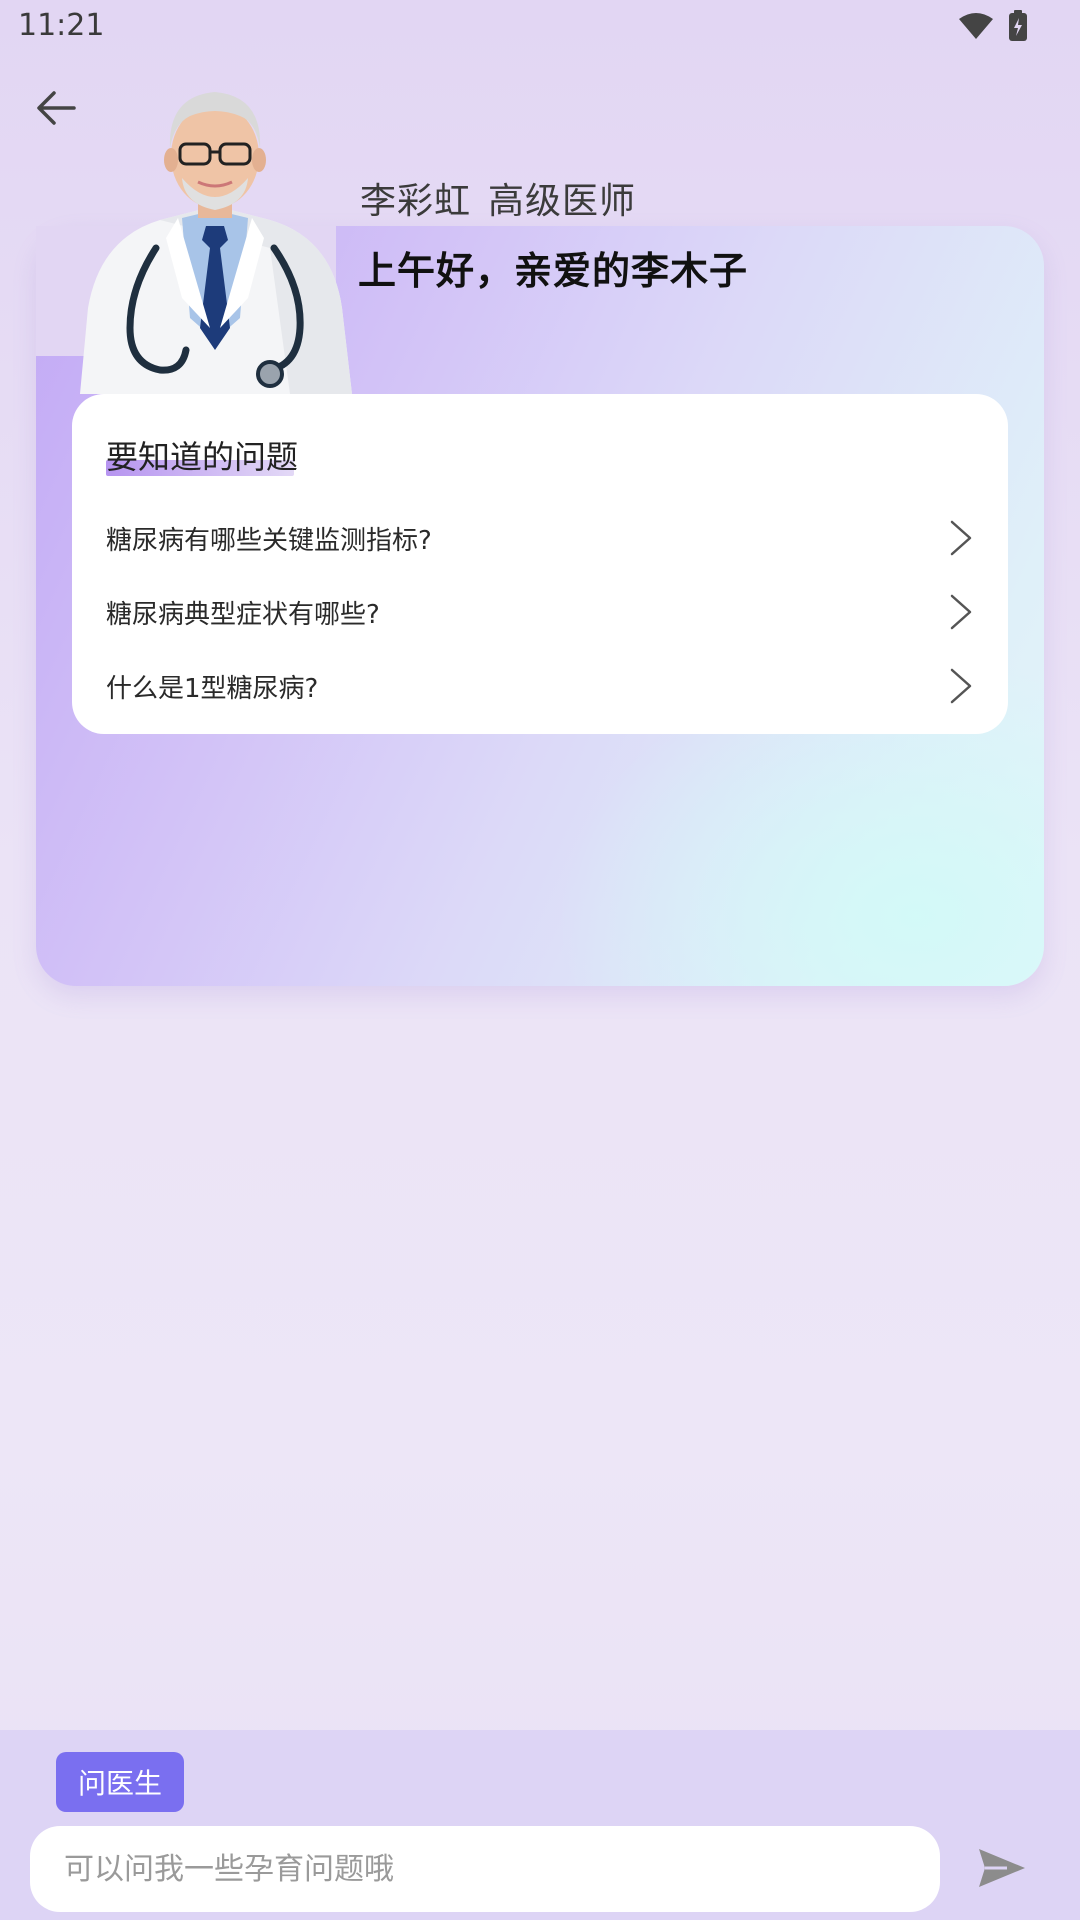 The height and width of the screenshot is (1920, 1080). Describe the element at coordinates (540, 1825) in the screenshot. I see `bottom-bar: 问医生` at that location.